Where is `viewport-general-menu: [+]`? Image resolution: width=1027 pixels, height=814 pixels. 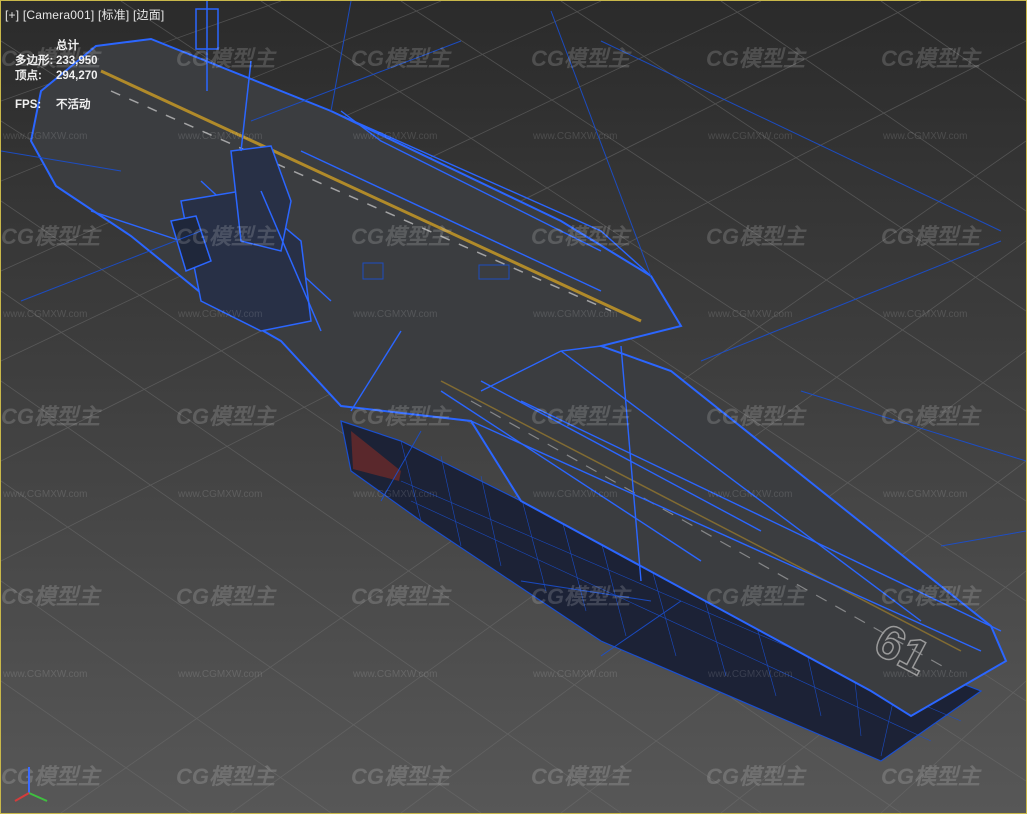 viewport-general-menu: [+] is located at coordinates (12, 15).